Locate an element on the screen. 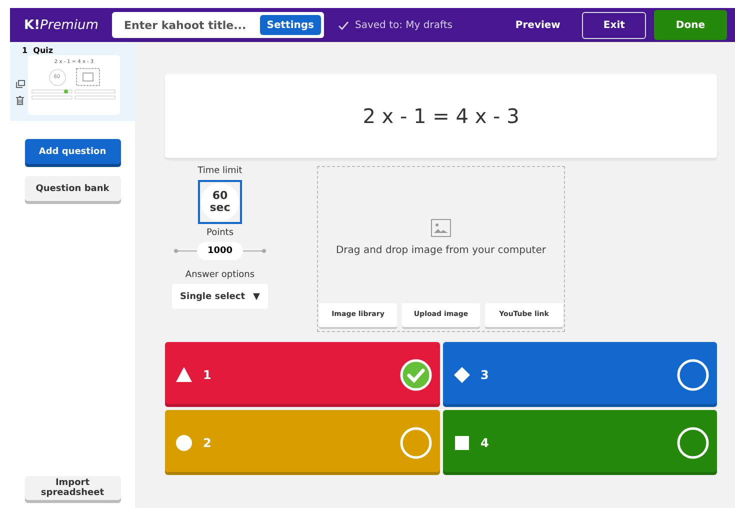 The height and width of the screenshot is (508, 735). exit-button: Exit is located at coordinates (614, 25).